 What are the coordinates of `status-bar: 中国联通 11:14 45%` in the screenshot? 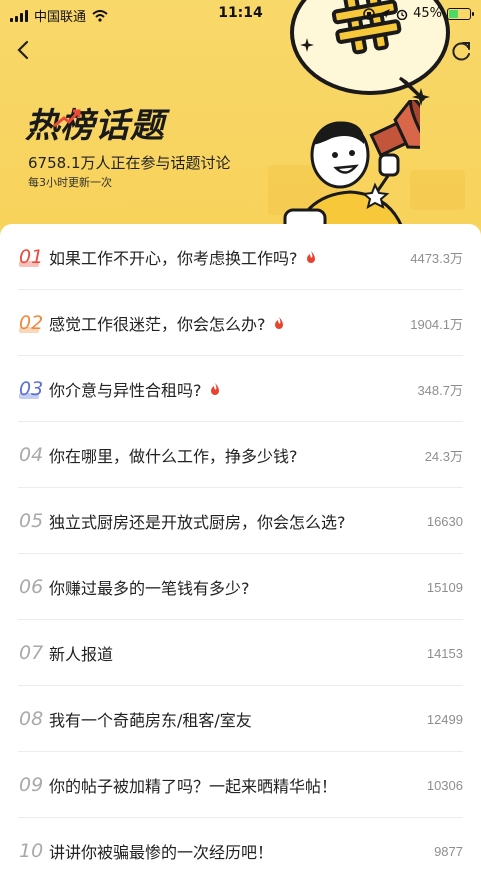 It's located at (240, 14).